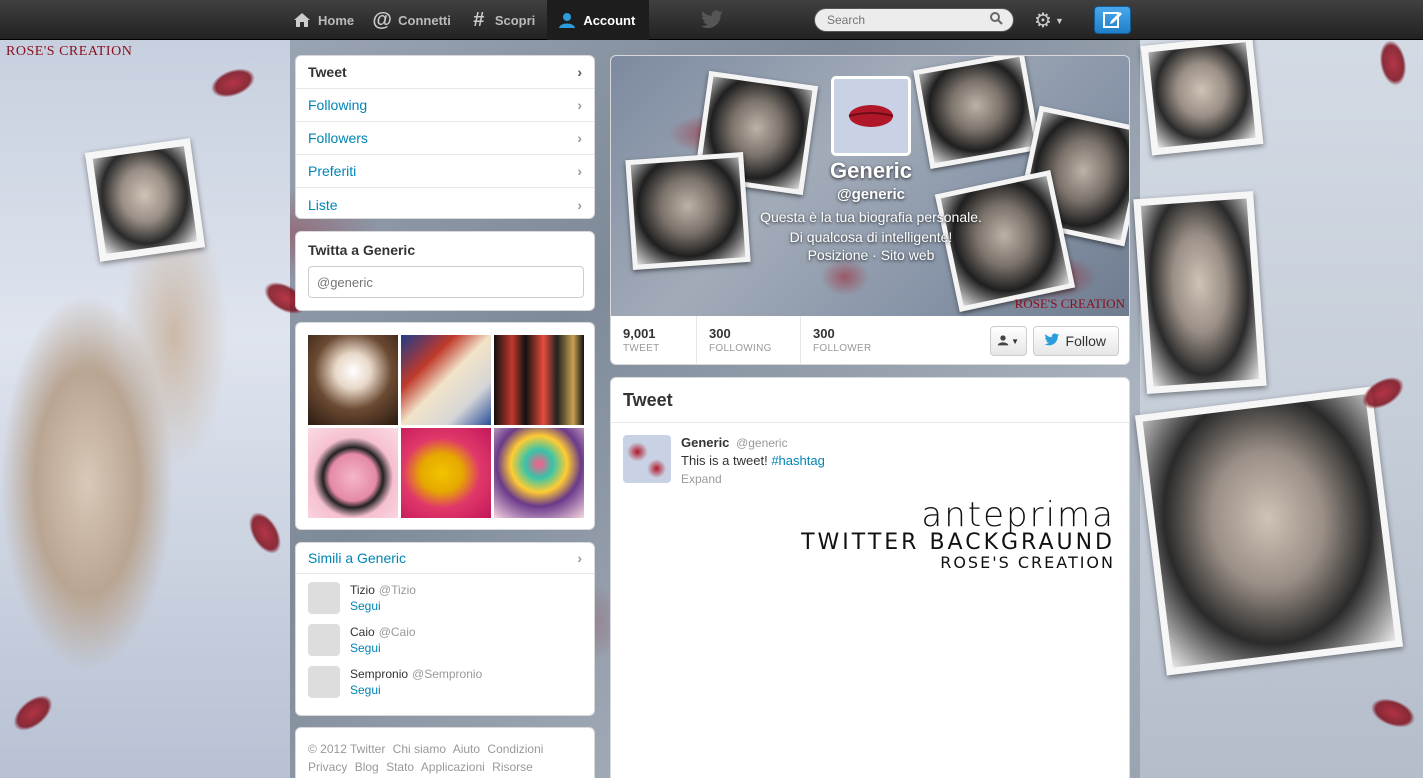 Image resolution: width=1423 pixels, height=778 pixels. I want to click on user-name: Sempronio, so click(379, 674).